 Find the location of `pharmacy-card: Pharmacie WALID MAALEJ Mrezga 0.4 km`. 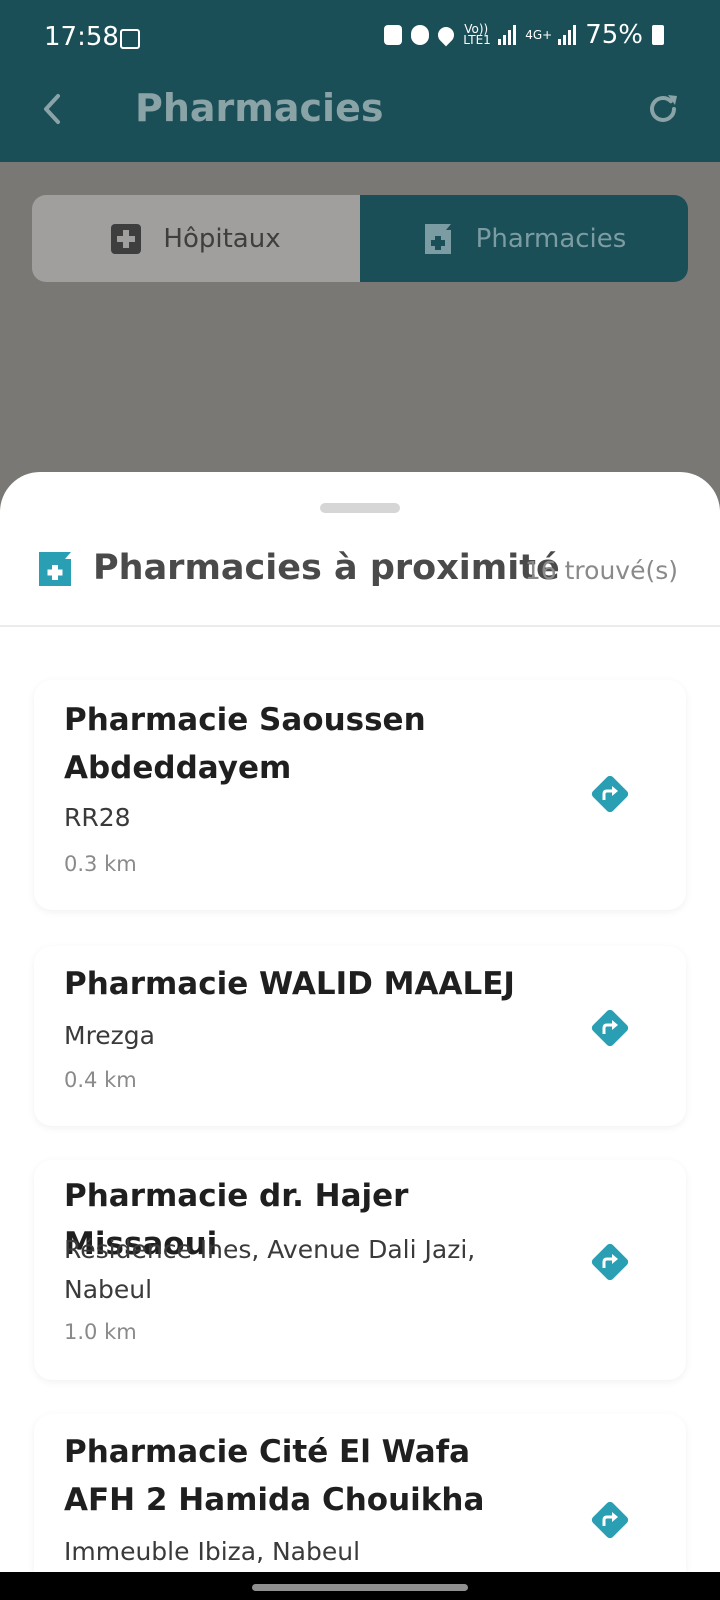

pharmacy-card: Pharmacie WALID MAALEJ Mrezga 0.4 km is located at coordinates (360, 1036).